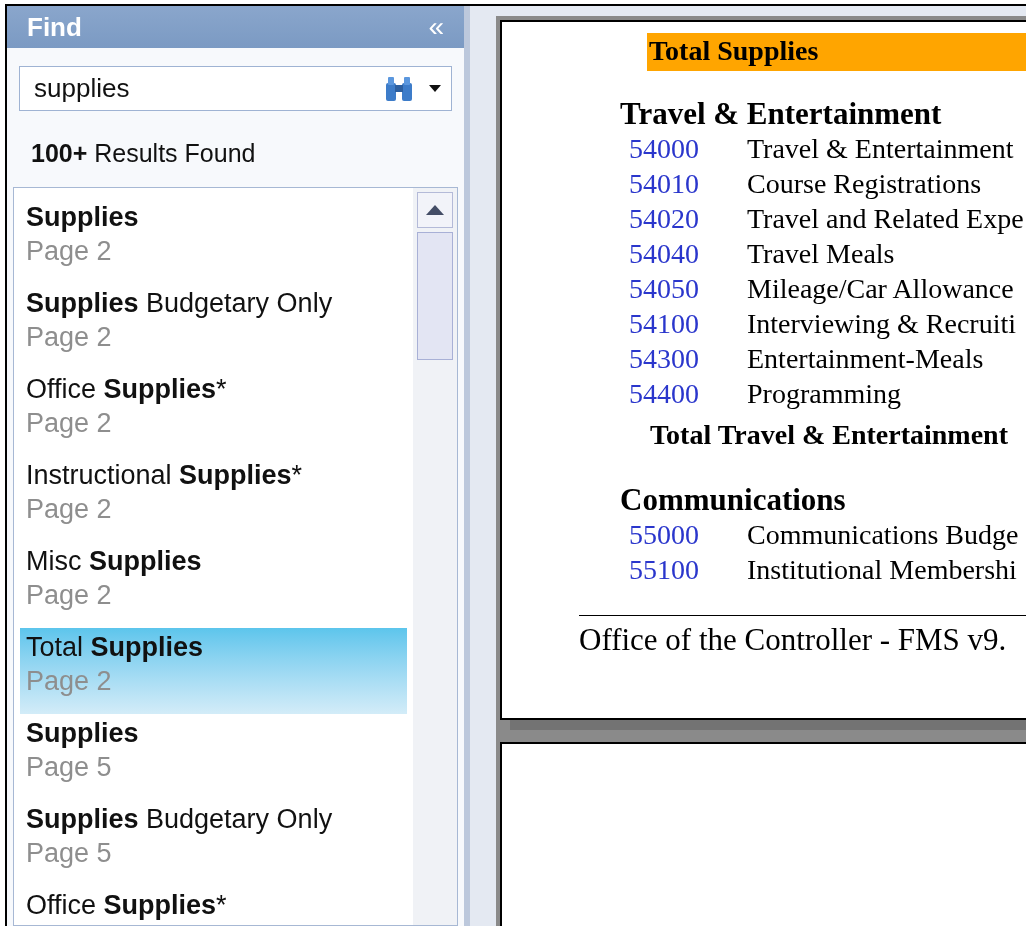 Image resolution: width=1026 pixels, height=926 pixels. I want to click on results-count: 100+ Results Found, so click(143, 153).